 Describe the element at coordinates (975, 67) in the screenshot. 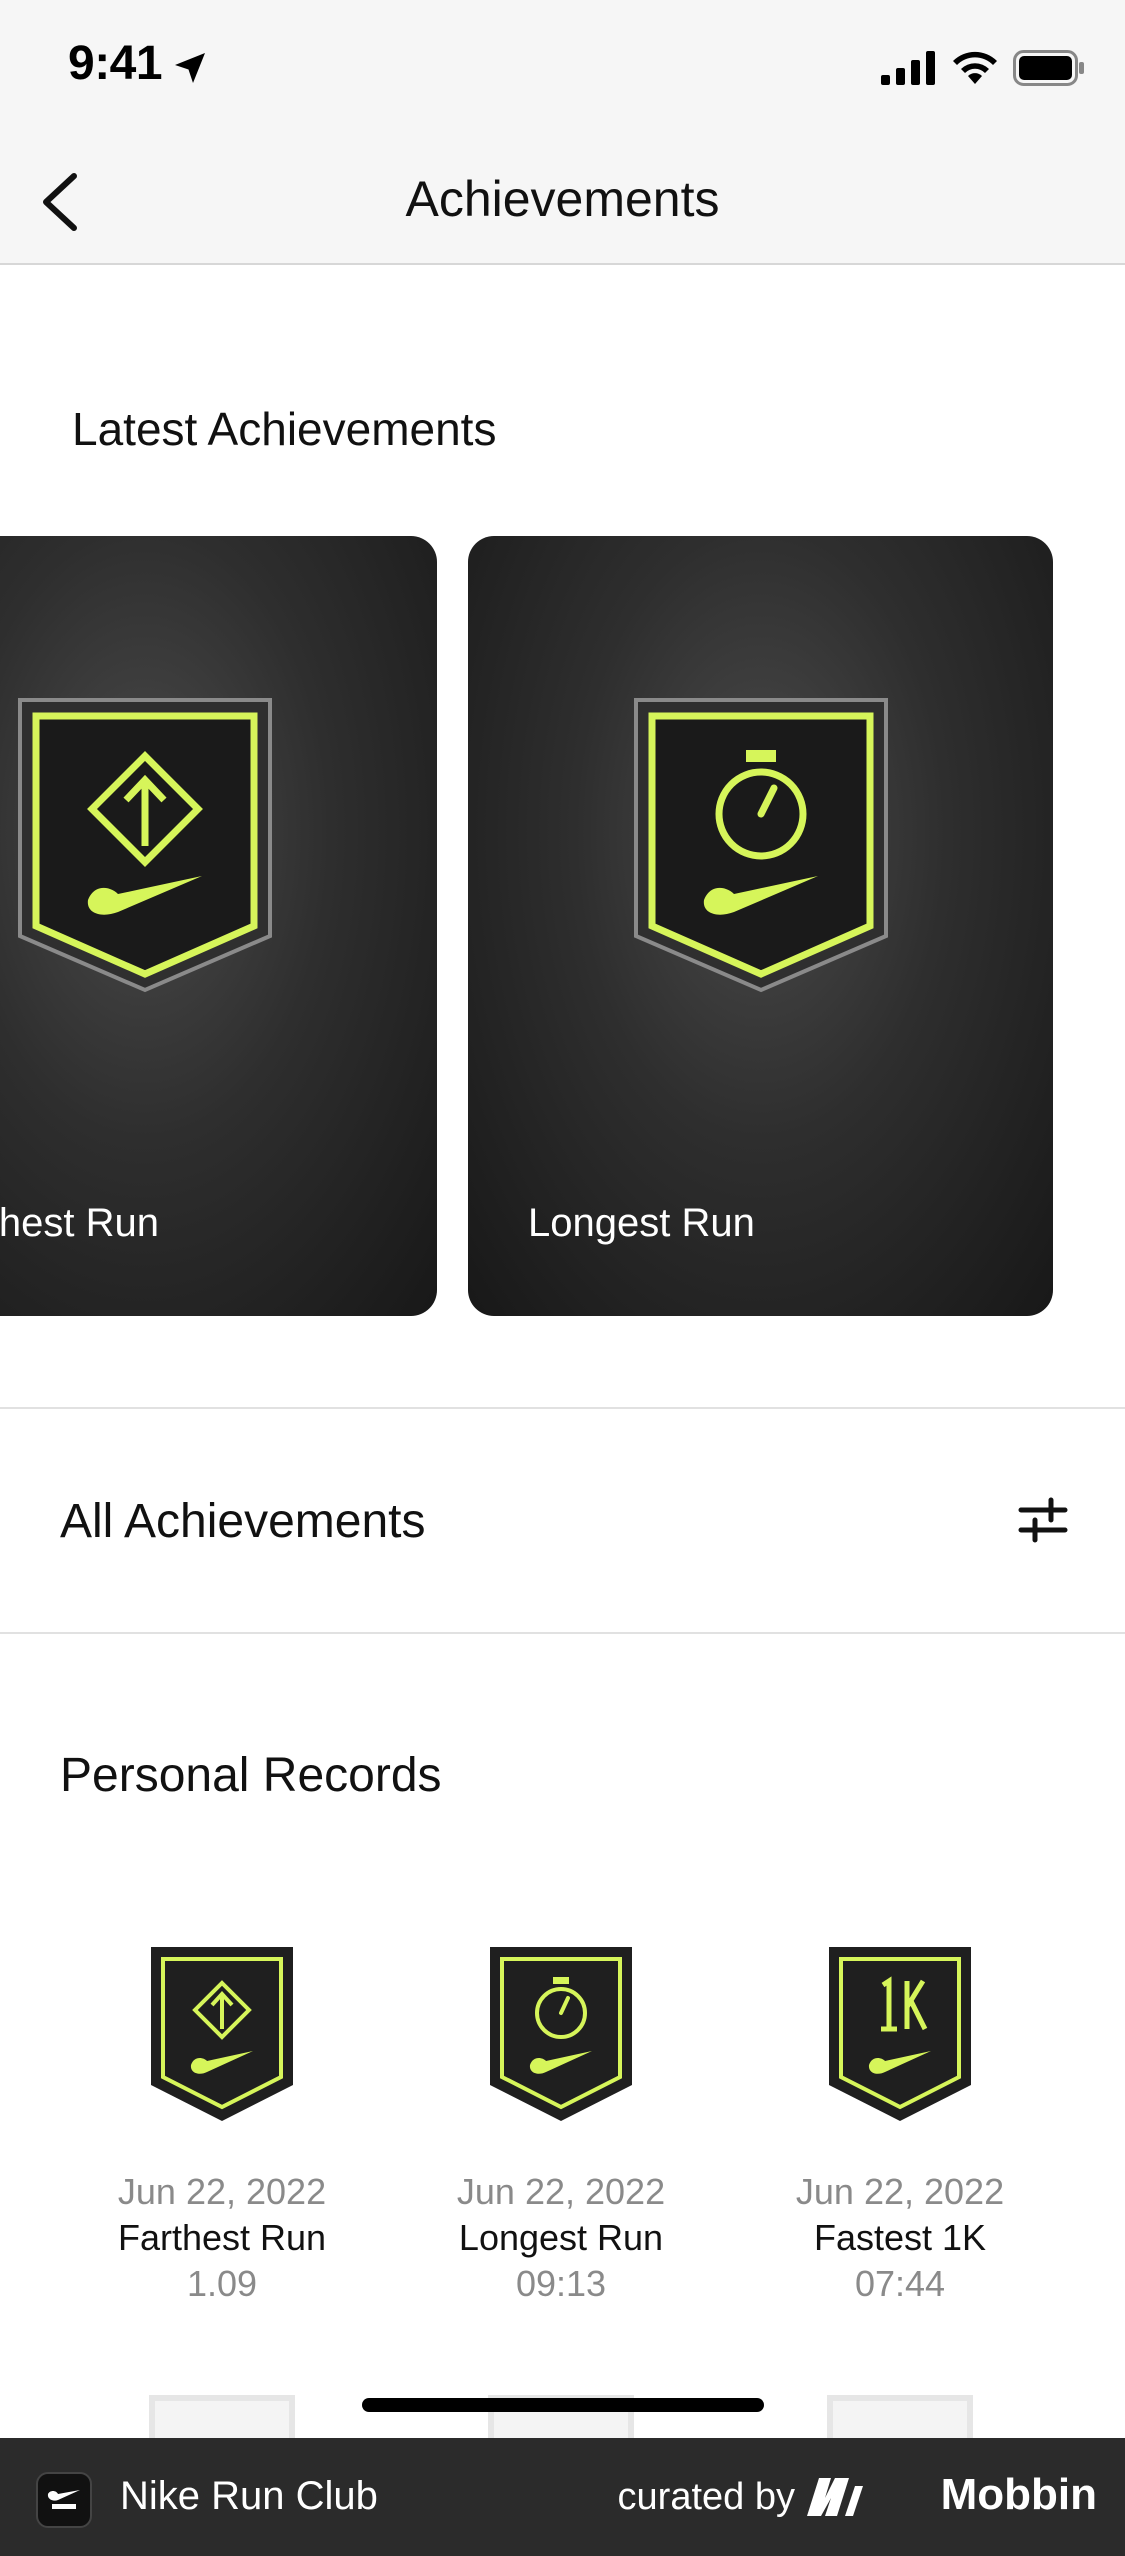

I see `wifi-icon` at that location.